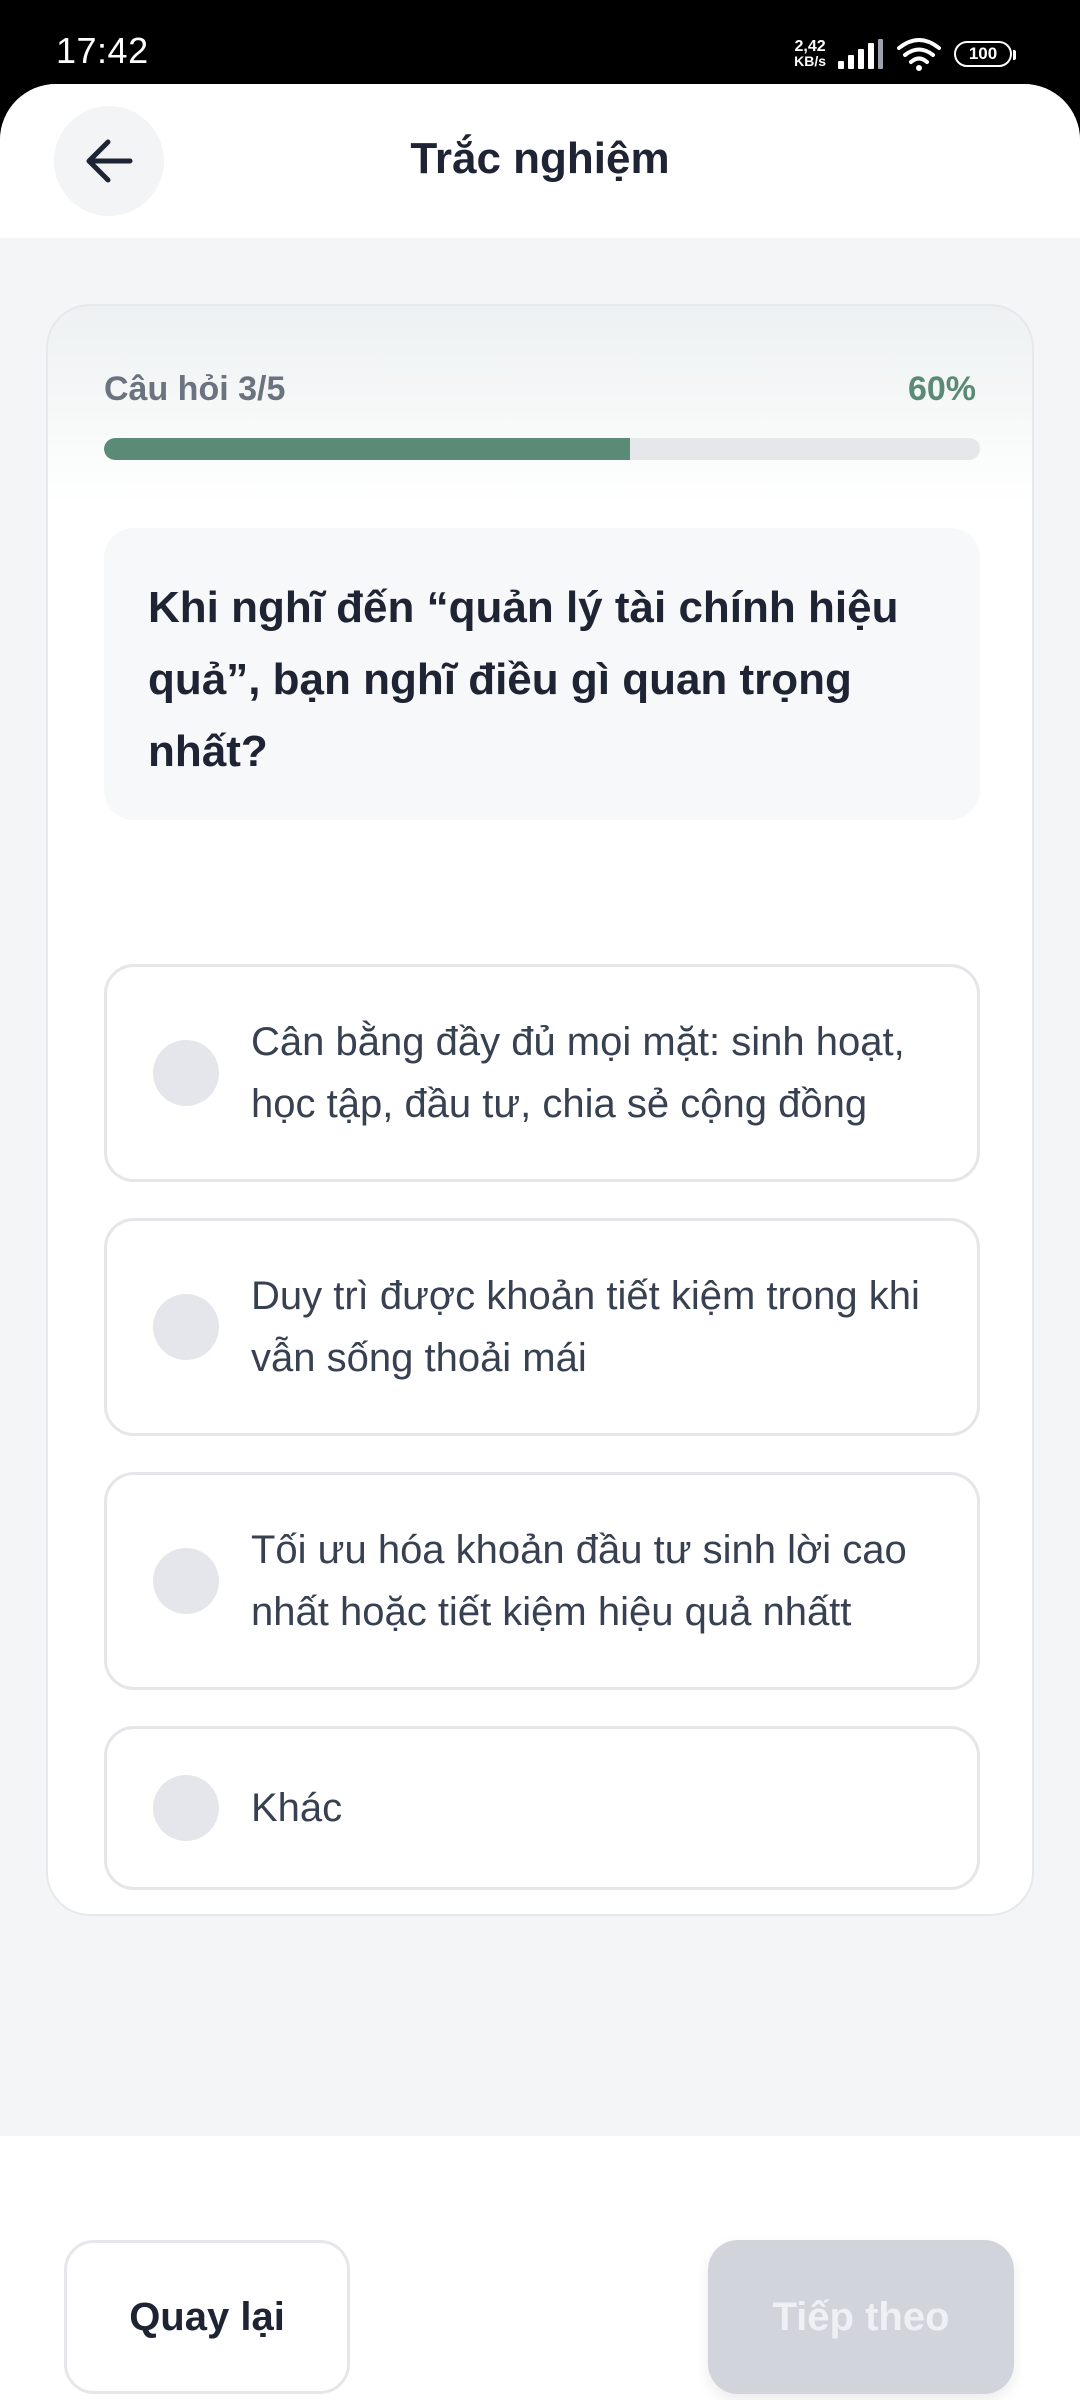  I want to click on signal-icon, so click(860, 54).